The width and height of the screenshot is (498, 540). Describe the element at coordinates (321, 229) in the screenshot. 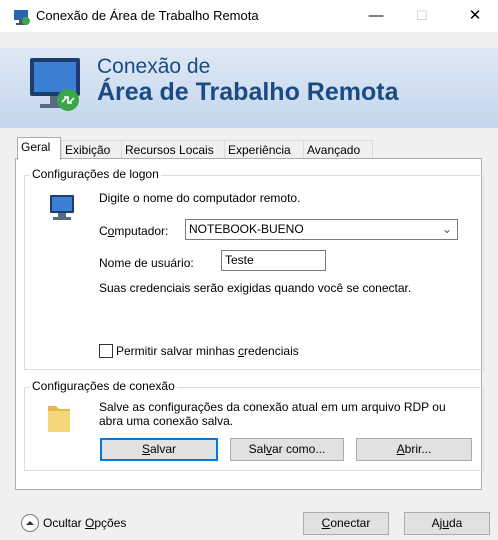

I see `computer-combobox: NOTEBOOK-BUENO ⌄` at that location.